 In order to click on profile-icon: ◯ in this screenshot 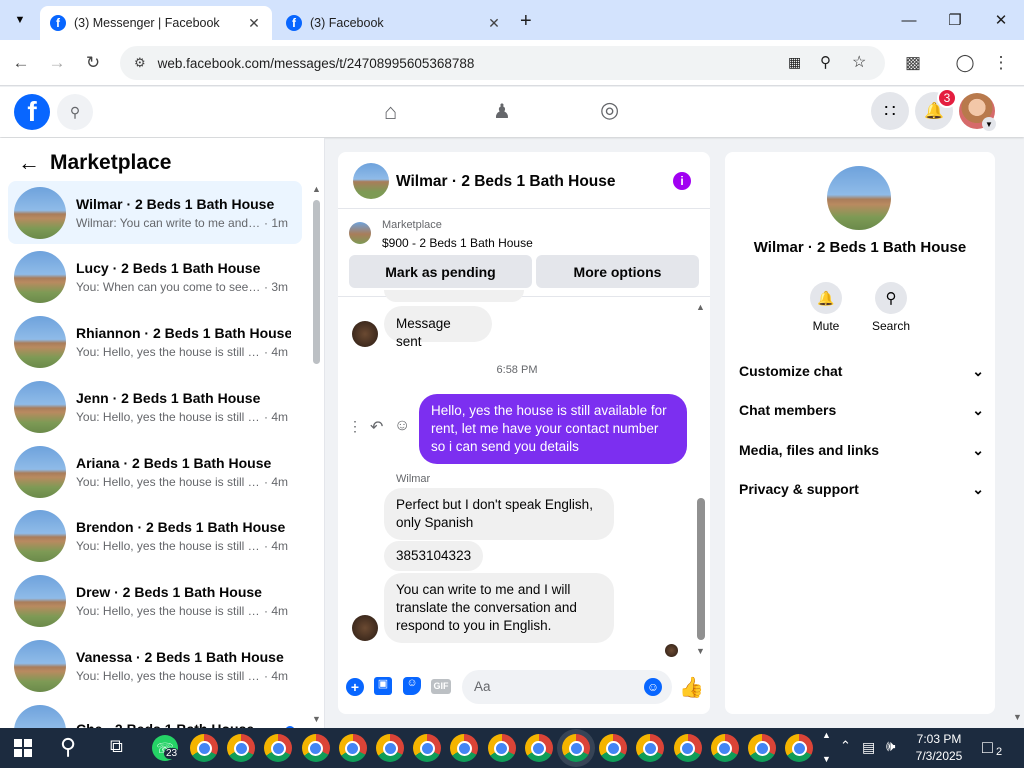, I will do `click(965, 63)`.